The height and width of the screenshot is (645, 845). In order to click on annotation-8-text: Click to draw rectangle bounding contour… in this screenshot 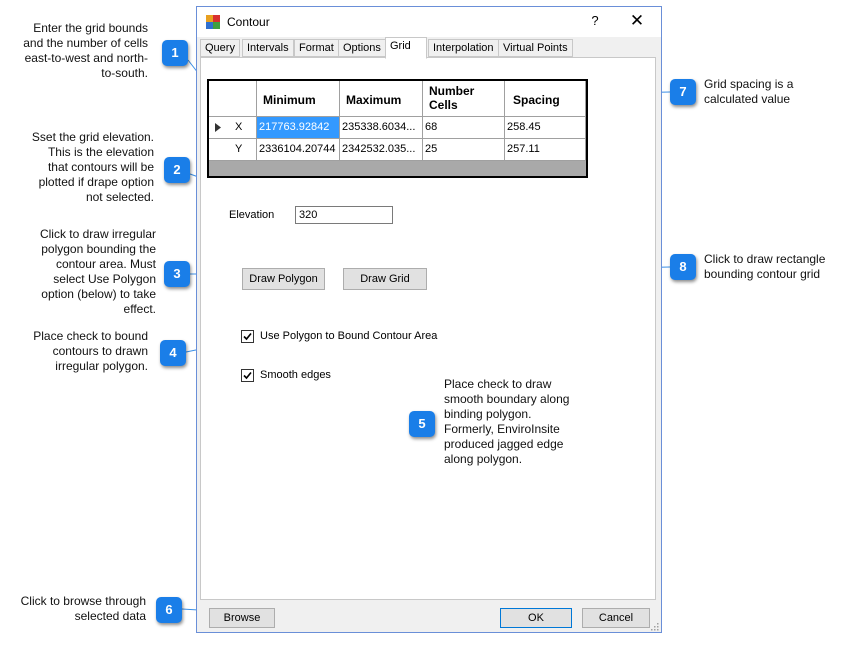, I will do `click(764, 267)`.